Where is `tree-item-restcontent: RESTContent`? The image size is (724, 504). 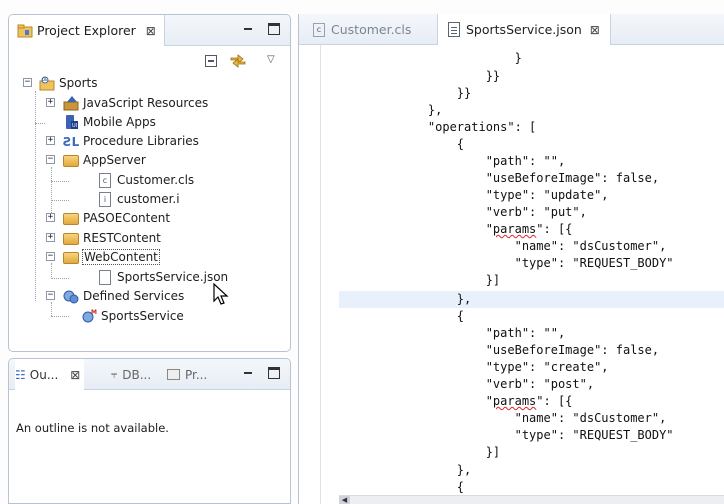
tree-item-restcontent: RESTContent is located at coordinates (112, 238).